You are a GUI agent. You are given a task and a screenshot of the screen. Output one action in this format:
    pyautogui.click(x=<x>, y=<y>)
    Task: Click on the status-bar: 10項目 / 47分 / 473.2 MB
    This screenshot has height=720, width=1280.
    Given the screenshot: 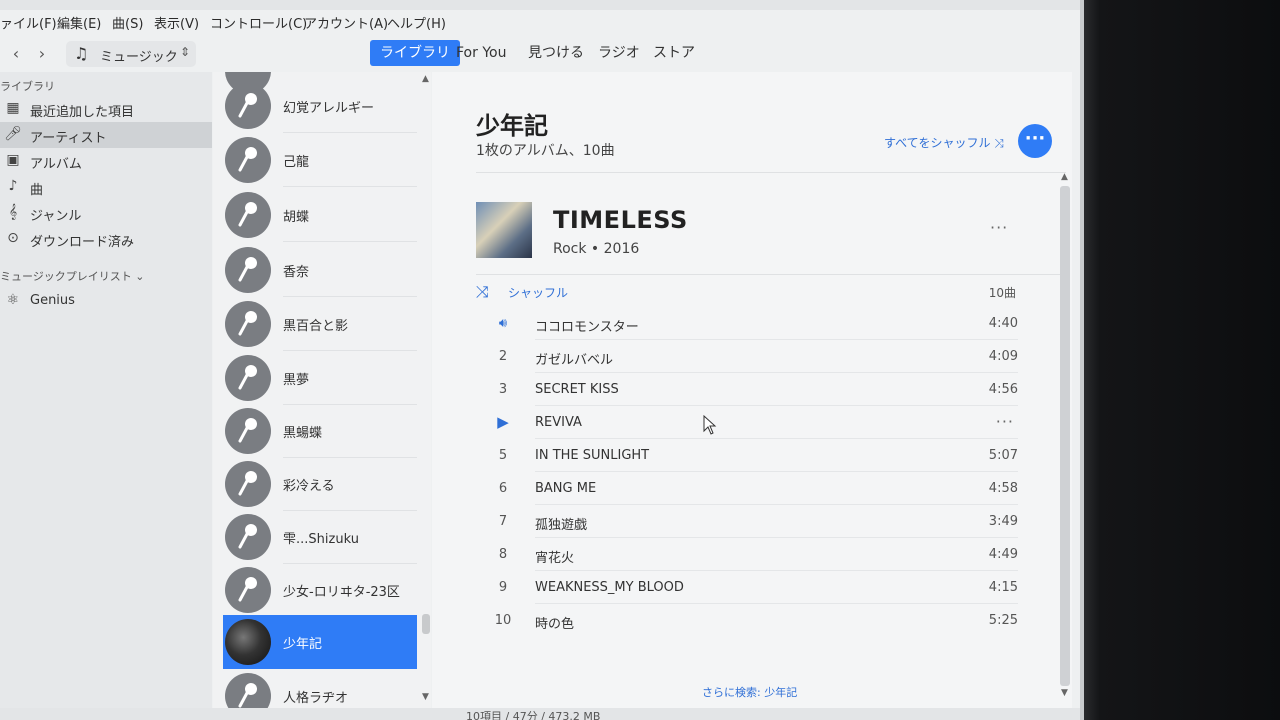 What is the action you would take?
    pyautogui.click(x=542, y=714)
    